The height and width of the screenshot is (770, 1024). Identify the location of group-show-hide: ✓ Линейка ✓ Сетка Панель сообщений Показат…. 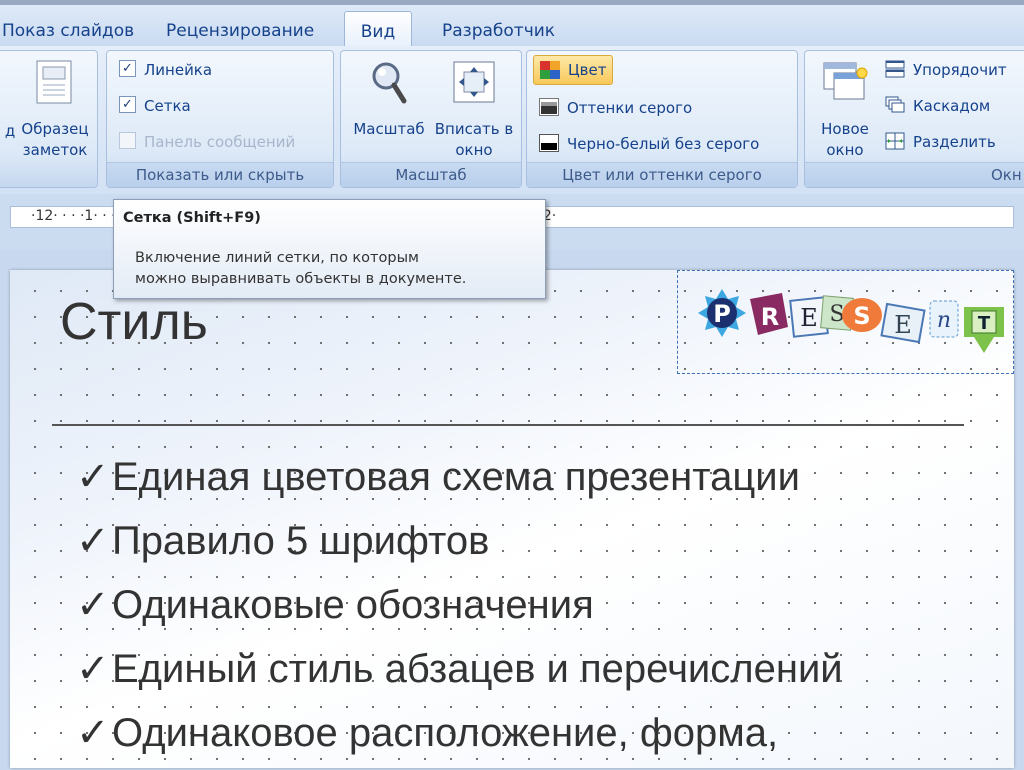
(220, 119).